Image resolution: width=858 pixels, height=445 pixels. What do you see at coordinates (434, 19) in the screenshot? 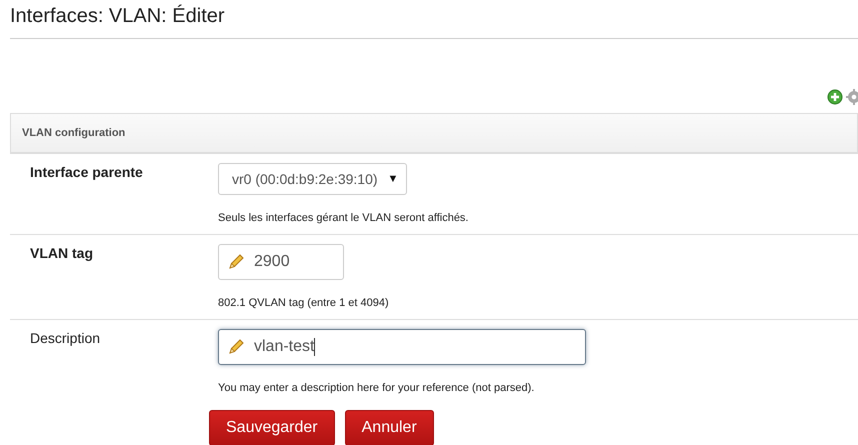
I see `page-title: Interfaces: VLAN: Éditer` at bounding box center [434, 19].